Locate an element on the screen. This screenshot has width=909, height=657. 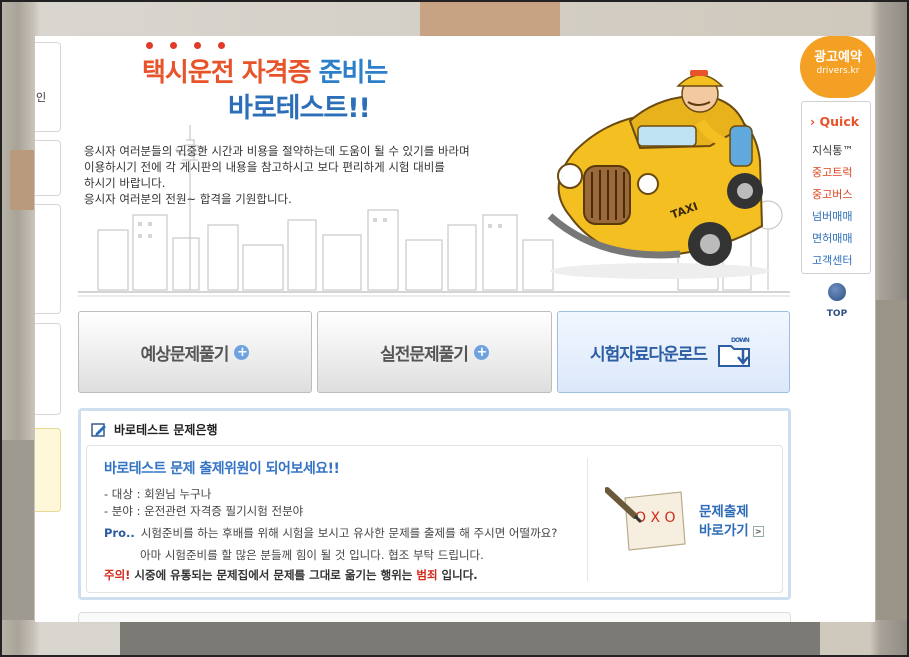
taxi-illustration: TAXI is located at coordinates (658, 174).